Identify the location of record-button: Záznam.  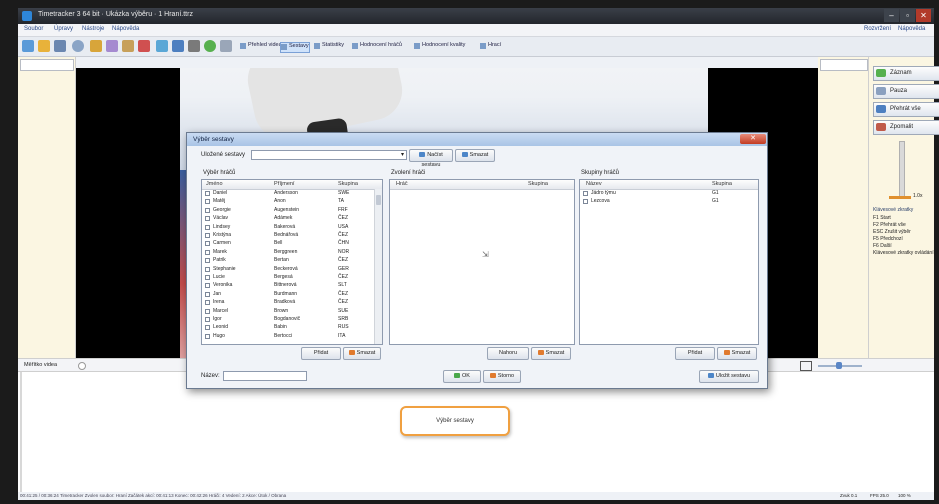
(906, 73).